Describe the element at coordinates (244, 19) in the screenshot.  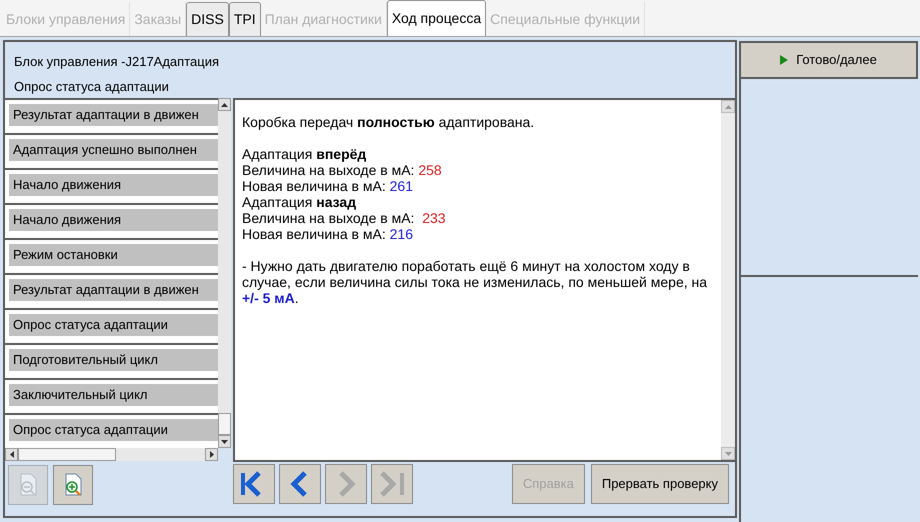
I see `tab: TPI` at that location.